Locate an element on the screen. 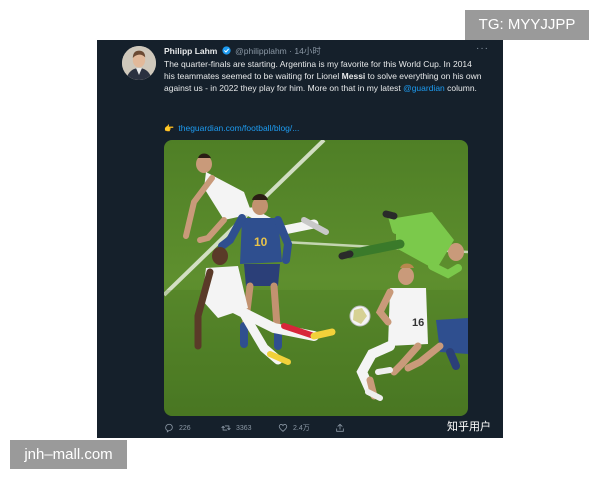  watermark-bottom: jnh–mall.com is located at coordinates (68, 454).